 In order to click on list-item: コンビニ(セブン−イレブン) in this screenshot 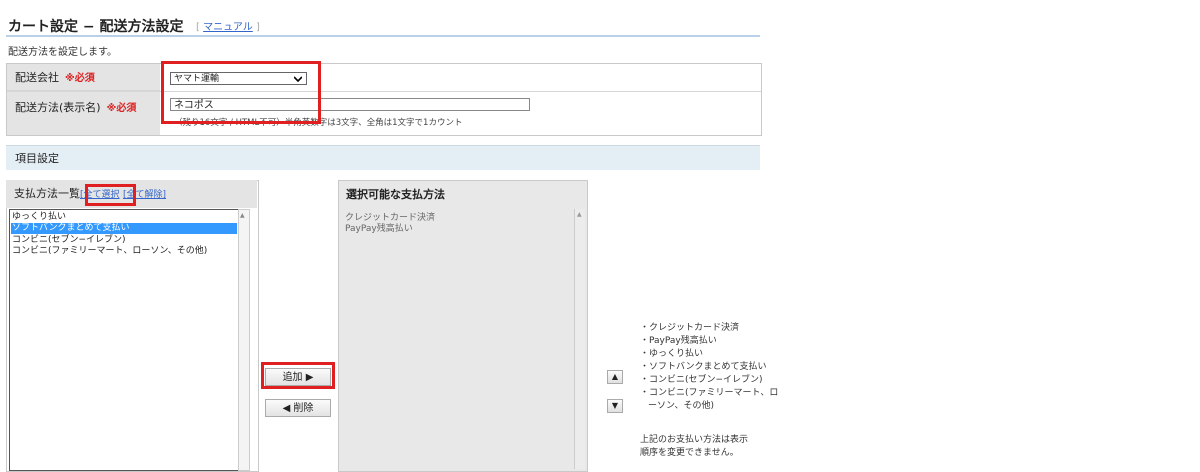, I will do `click(124, 240)`.